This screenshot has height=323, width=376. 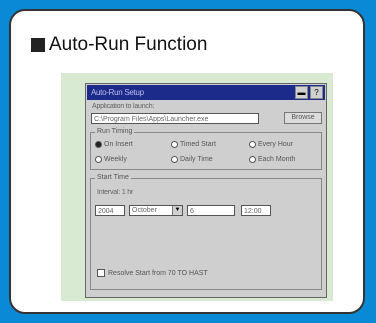 I want to click on radio-on-insert: On Insert, so click(x=114, y=144).